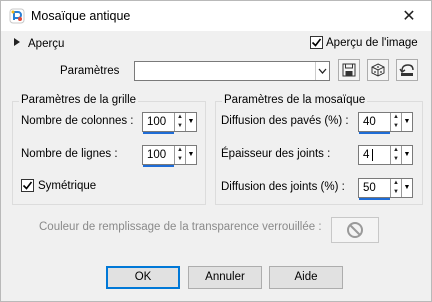 This screenshot has width=432, height=302. What do you see at coordinates (306, 277) in the screenshot?
I see `help-button: Aide` at bounding box center [306, 277].